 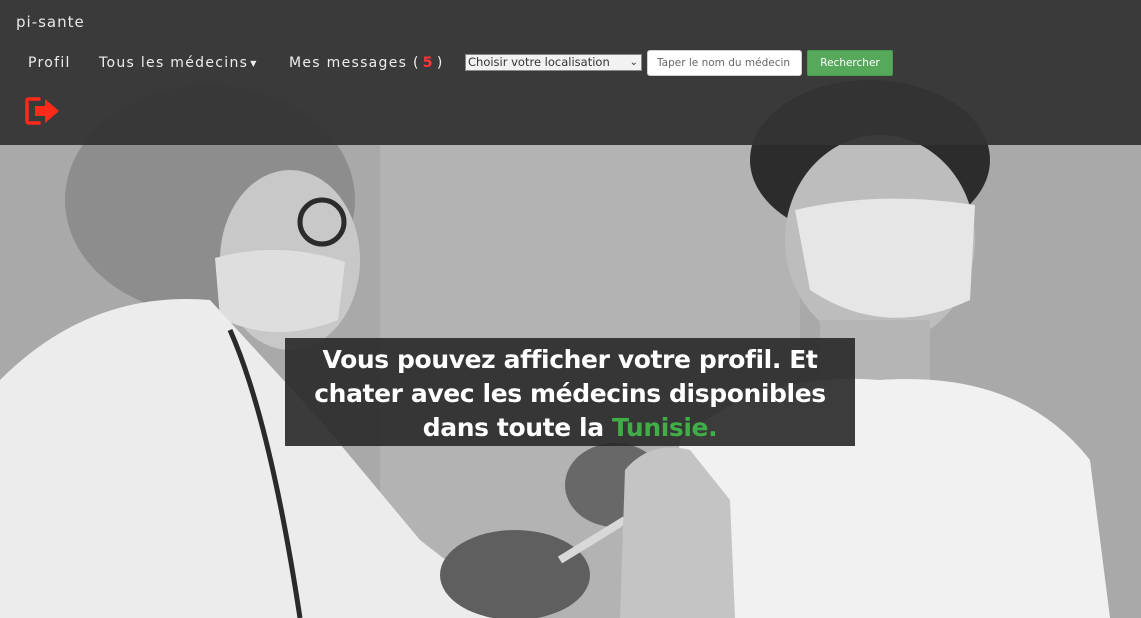 I want to click on nav-tous-les-medecins-label: Tous les médecins, so click(x=174, y=63).